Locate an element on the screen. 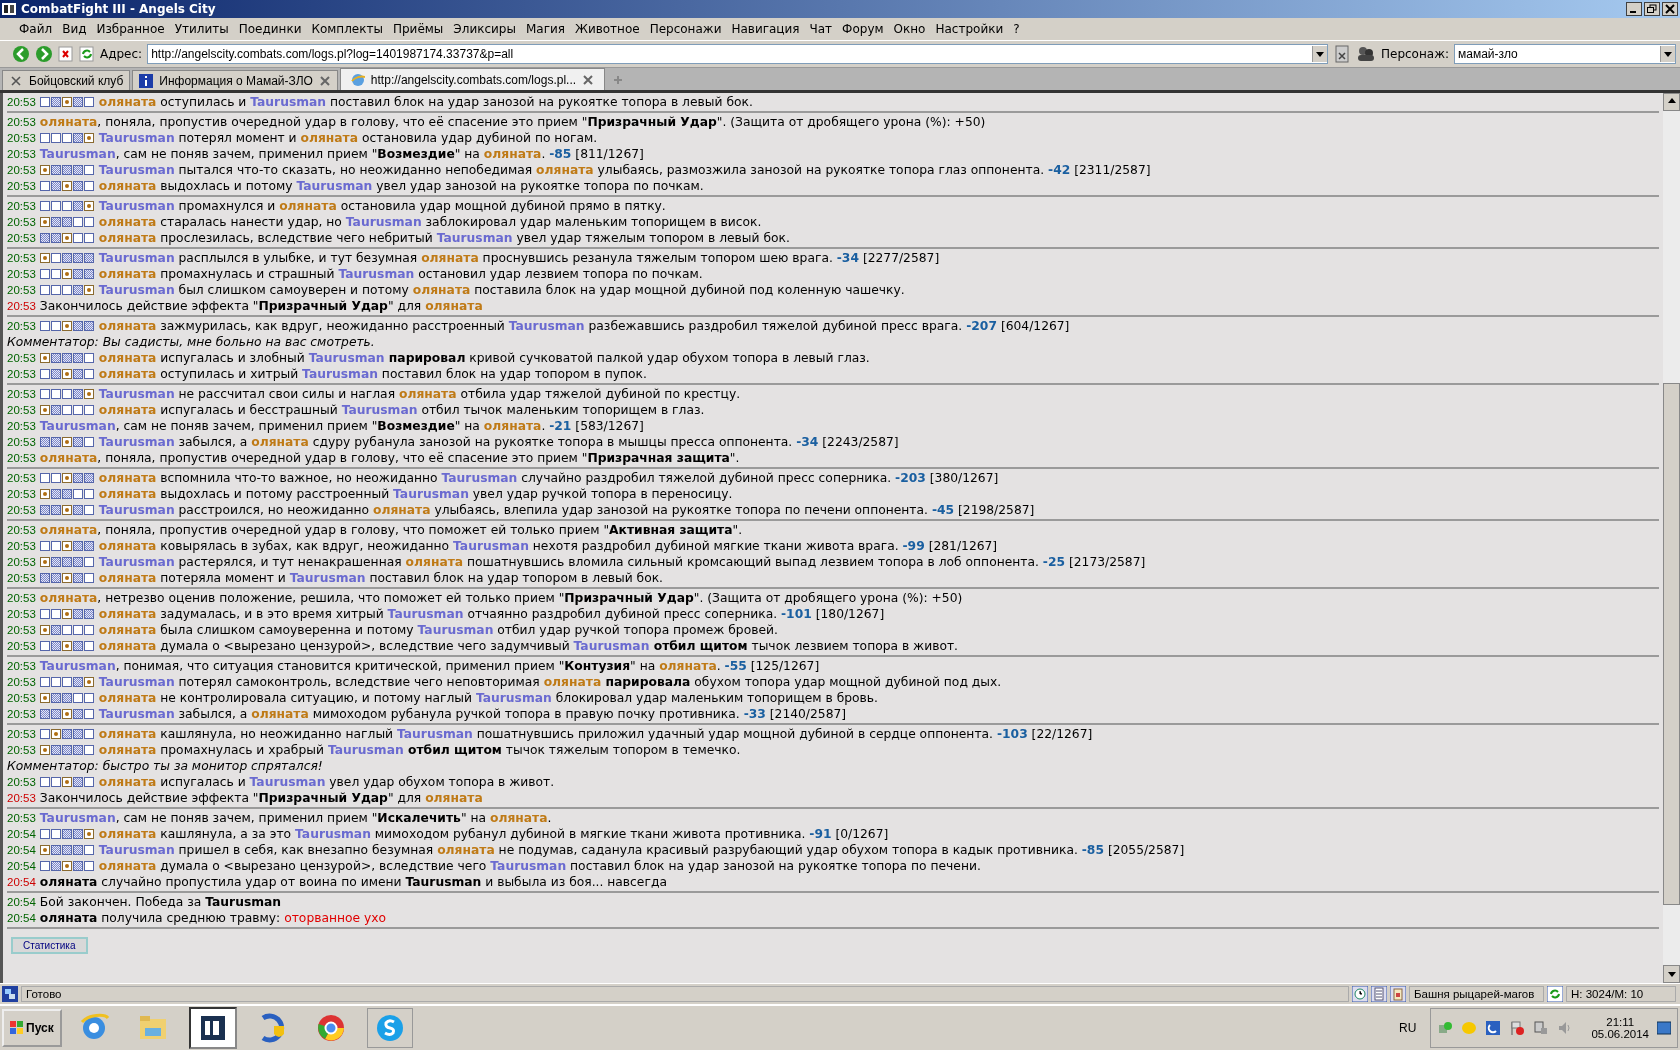  commentator-text: Комментатор: Вы садисты, мне больно на вас смотреть. is located at coordinates (191, 342).